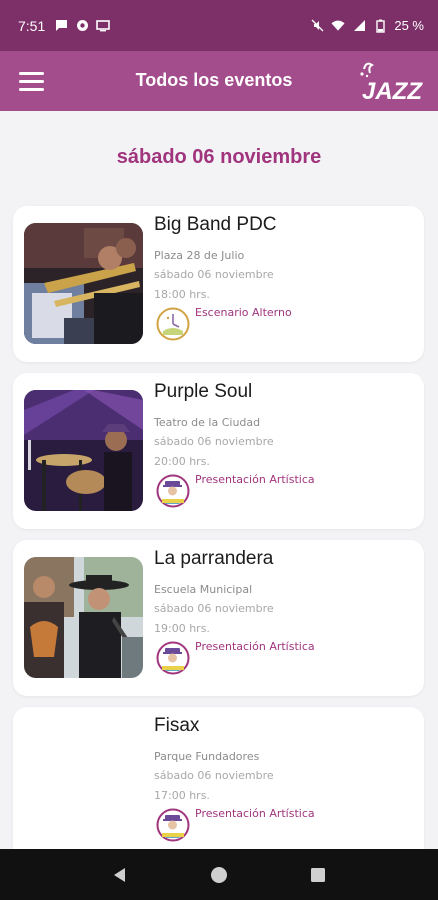  I want to click on event-venue: Plaza 28 de Julio, so click(199, 255).